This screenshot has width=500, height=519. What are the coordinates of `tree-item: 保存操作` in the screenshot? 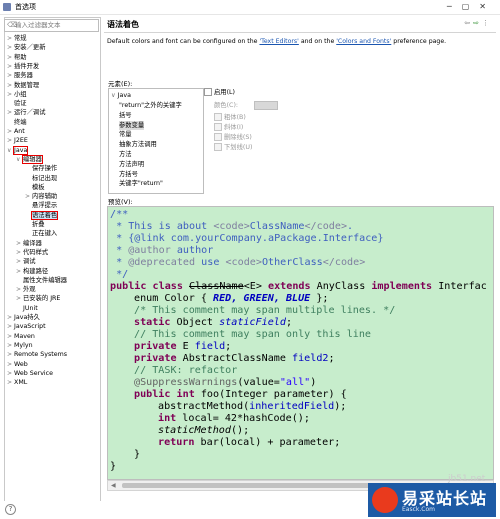 It's located at (41, 168).